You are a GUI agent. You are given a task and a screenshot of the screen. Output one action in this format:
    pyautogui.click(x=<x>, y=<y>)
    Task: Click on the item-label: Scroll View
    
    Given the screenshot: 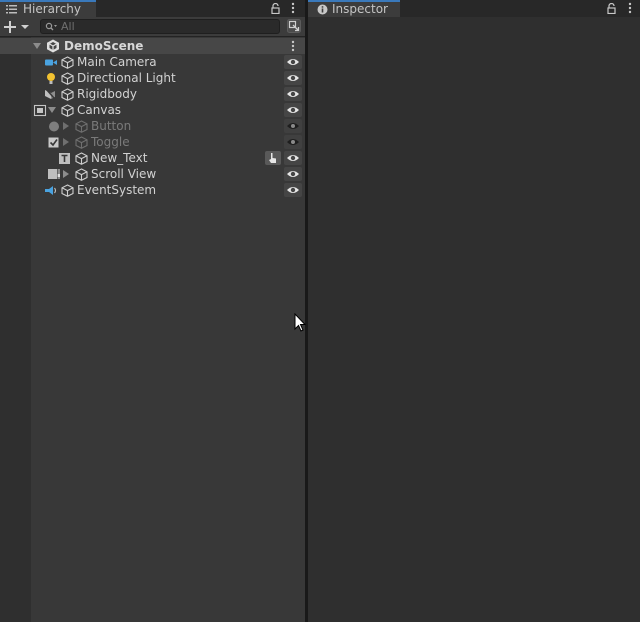 What is the action you would take?
    pyautogui.click(x=124, y=174)
    